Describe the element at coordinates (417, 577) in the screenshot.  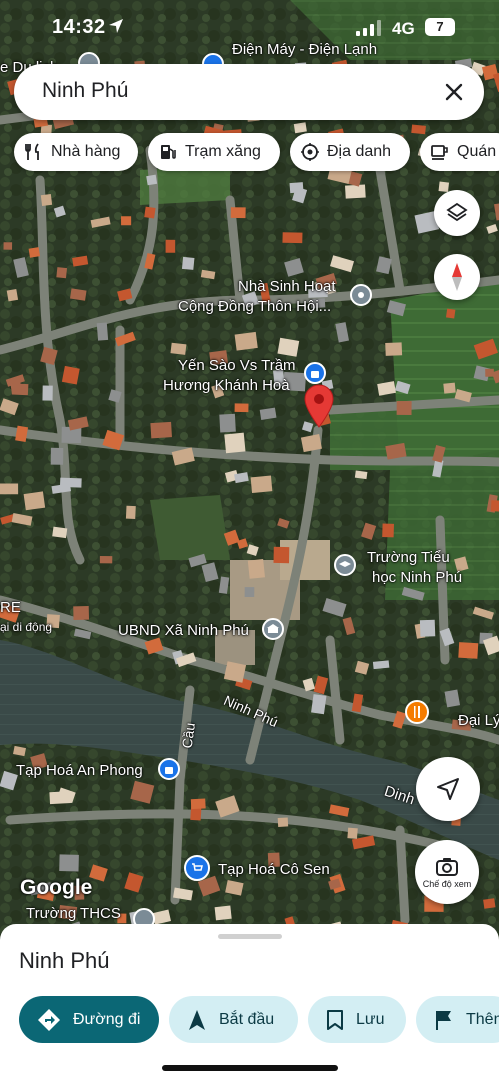
I see `map-label-school-2: học Ninh Phú` at that location.